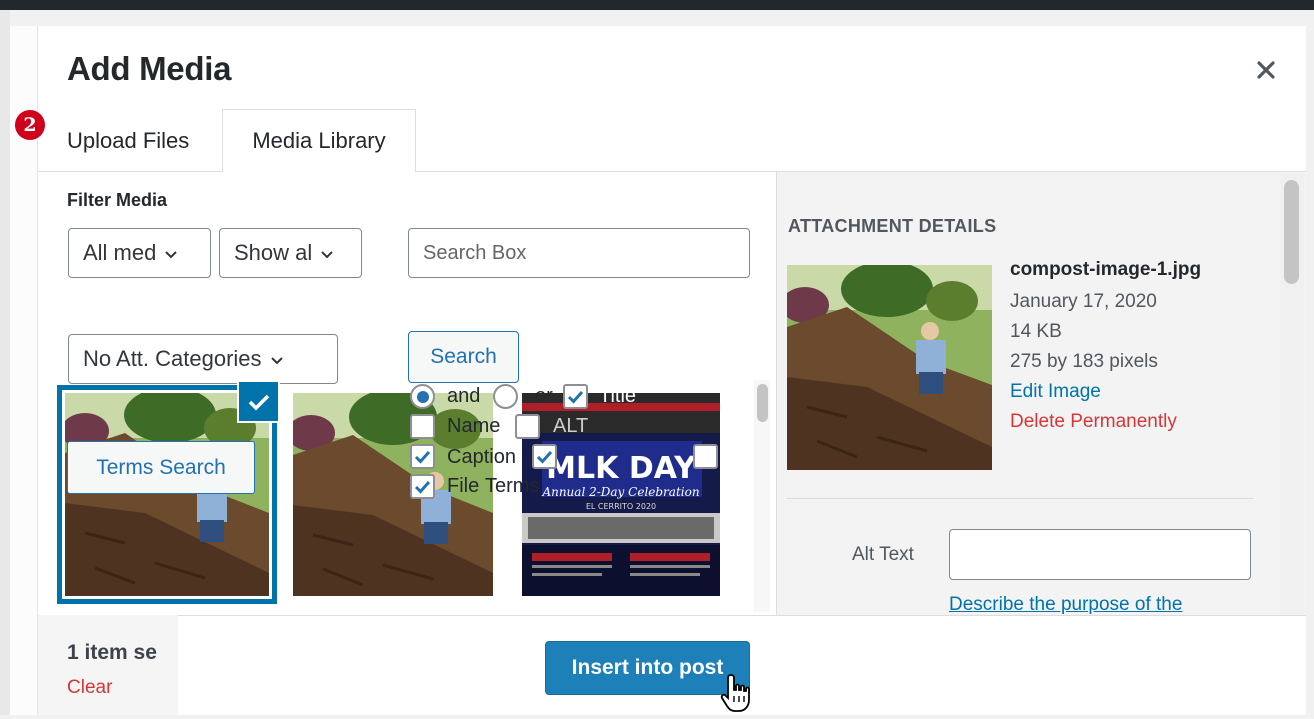 The height and width of the screenshot is (719, 1314). What do you see at coordinates (1084, 361) in the screenshot?
I see `attachment-dimensions: 275 by 183 pixels` at bounding box center [1084, 361].